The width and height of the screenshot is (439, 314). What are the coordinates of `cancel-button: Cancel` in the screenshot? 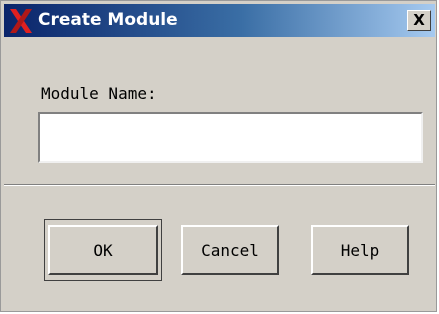 It's located at (230, 250).